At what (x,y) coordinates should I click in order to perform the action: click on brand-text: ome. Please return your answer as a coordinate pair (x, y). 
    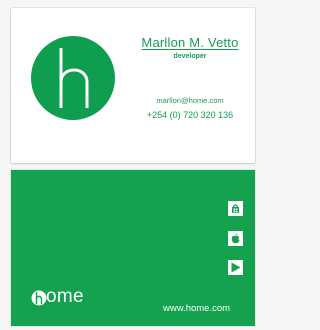
    Looking at the image, I should click on (65, 296).